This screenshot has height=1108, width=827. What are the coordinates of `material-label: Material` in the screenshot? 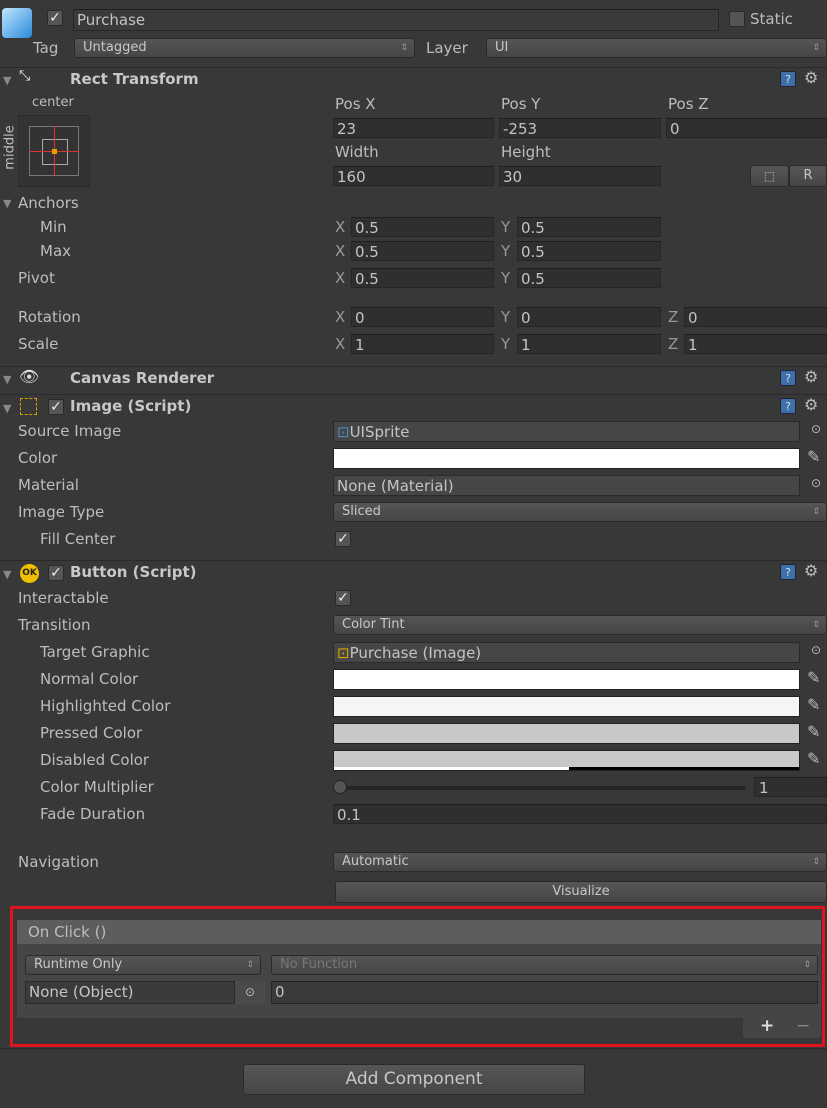 It's located at (48, 485).